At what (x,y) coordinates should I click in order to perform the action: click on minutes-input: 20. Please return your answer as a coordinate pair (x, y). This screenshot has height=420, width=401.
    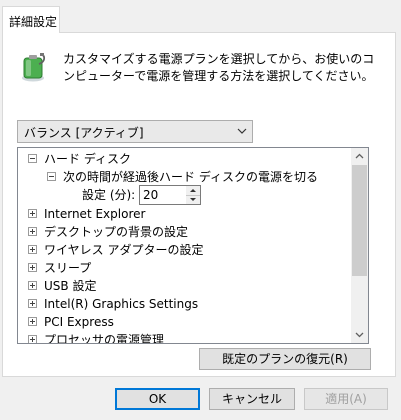
    Looking at the image, I should click on (163, 195).